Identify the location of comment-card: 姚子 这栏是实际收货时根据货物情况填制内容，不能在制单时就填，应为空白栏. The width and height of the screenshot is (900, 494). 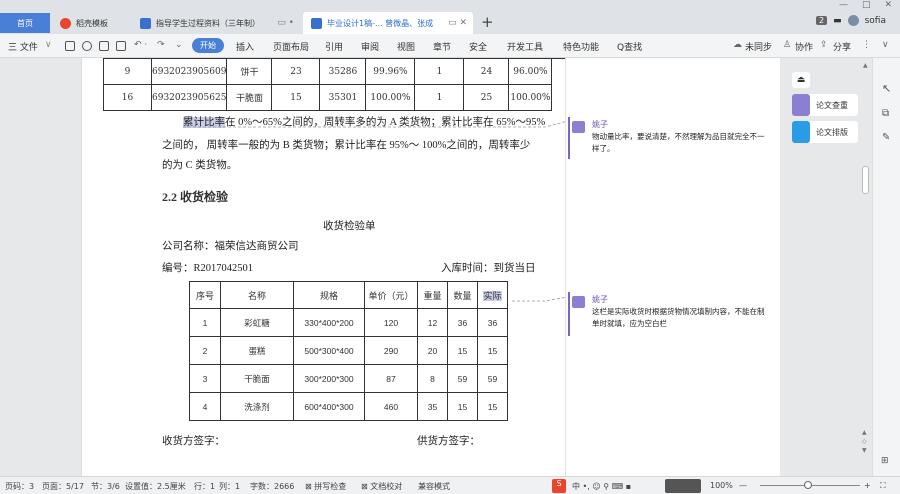
(670, 314).